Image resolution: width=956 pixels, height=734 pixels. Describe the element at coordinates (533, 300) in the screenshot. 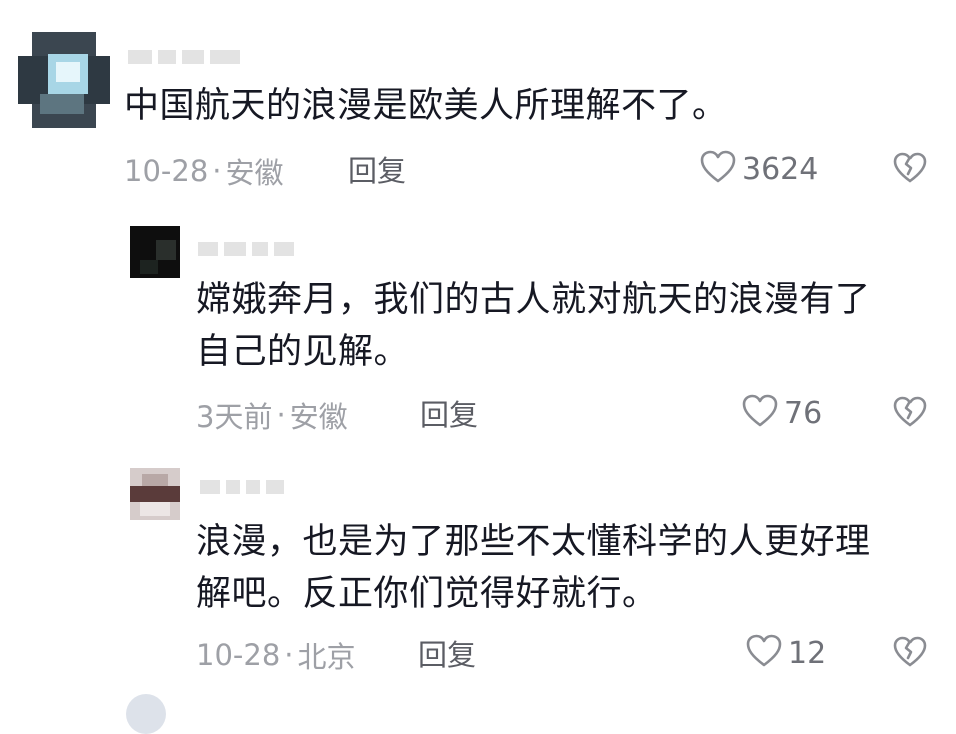

I see `comment-text-line: 嫦娥奔月，我们的古人就对航天的浪漫有了` at that location.